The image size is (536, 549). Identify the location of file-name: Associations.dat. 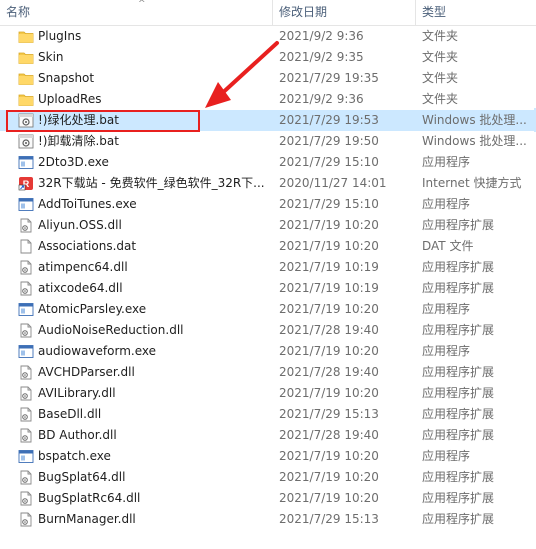
(87, 246).